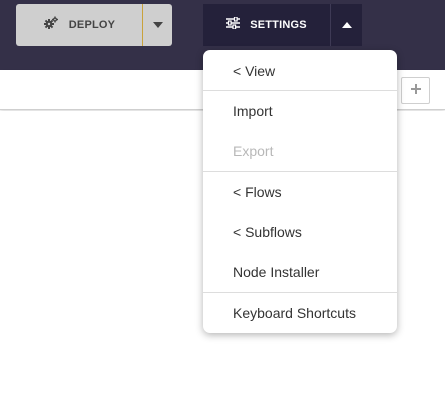 The height and width of the screenshot is (417, 445). I want to click on deploy-button: DEPLOY, so click(79, 25).